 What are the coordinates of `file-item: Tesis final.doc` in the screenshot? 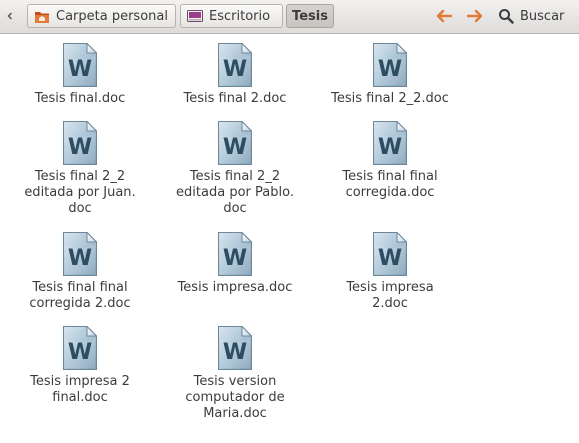 It's located at (80, 74).